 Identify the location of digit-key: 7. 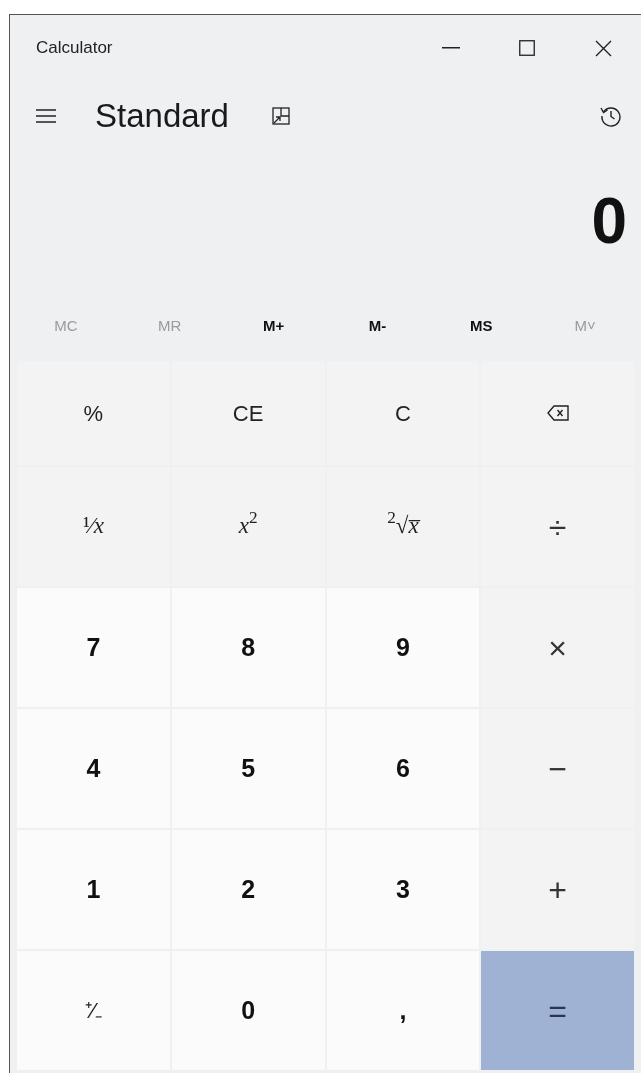
(93, 647).